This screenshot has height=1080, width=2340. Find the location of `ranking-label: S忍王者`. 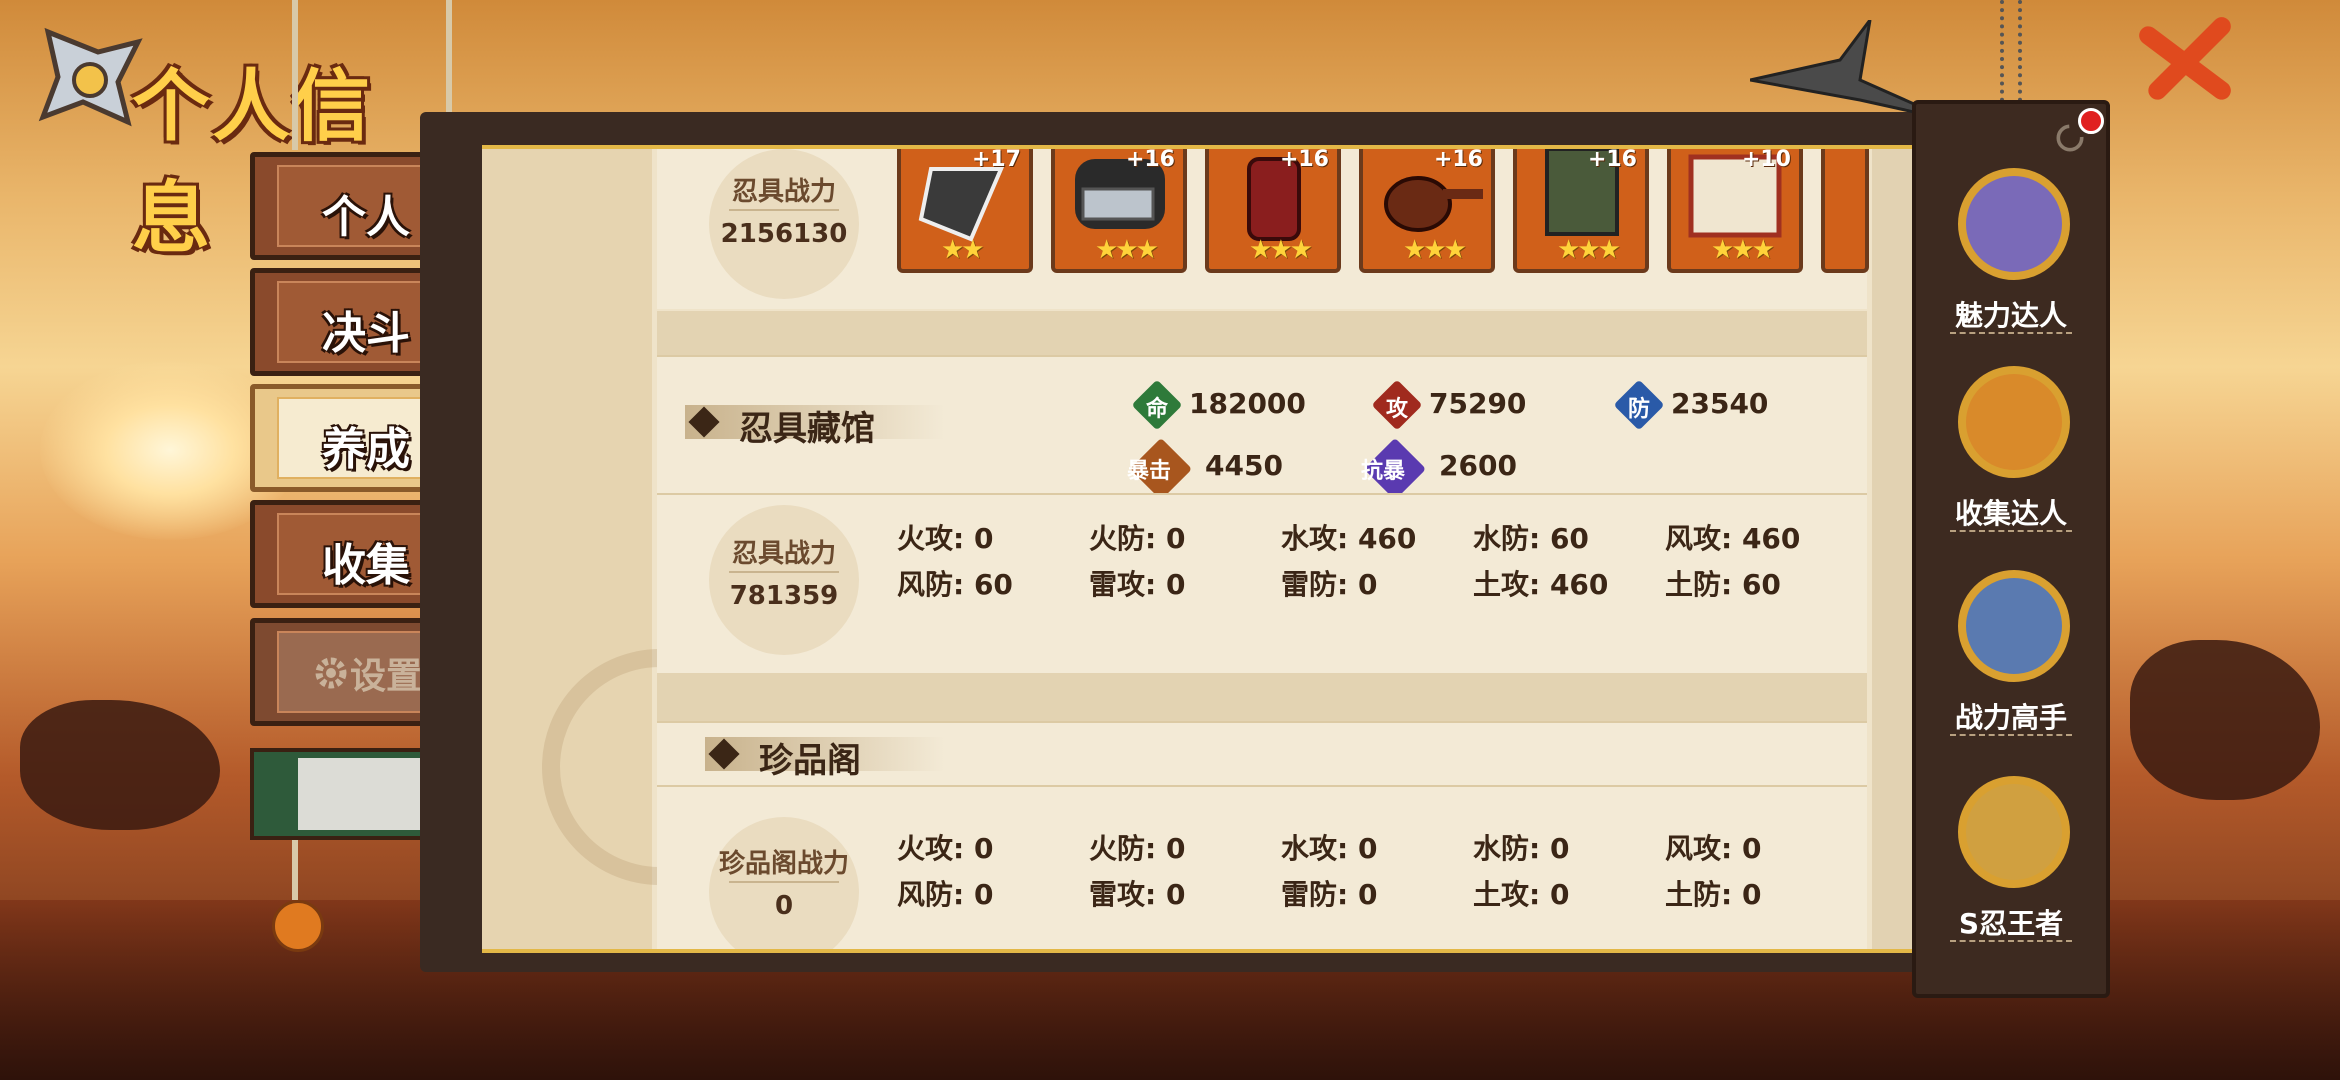

ranking-label: S忍王者 is located at coordinates (2011, 923).